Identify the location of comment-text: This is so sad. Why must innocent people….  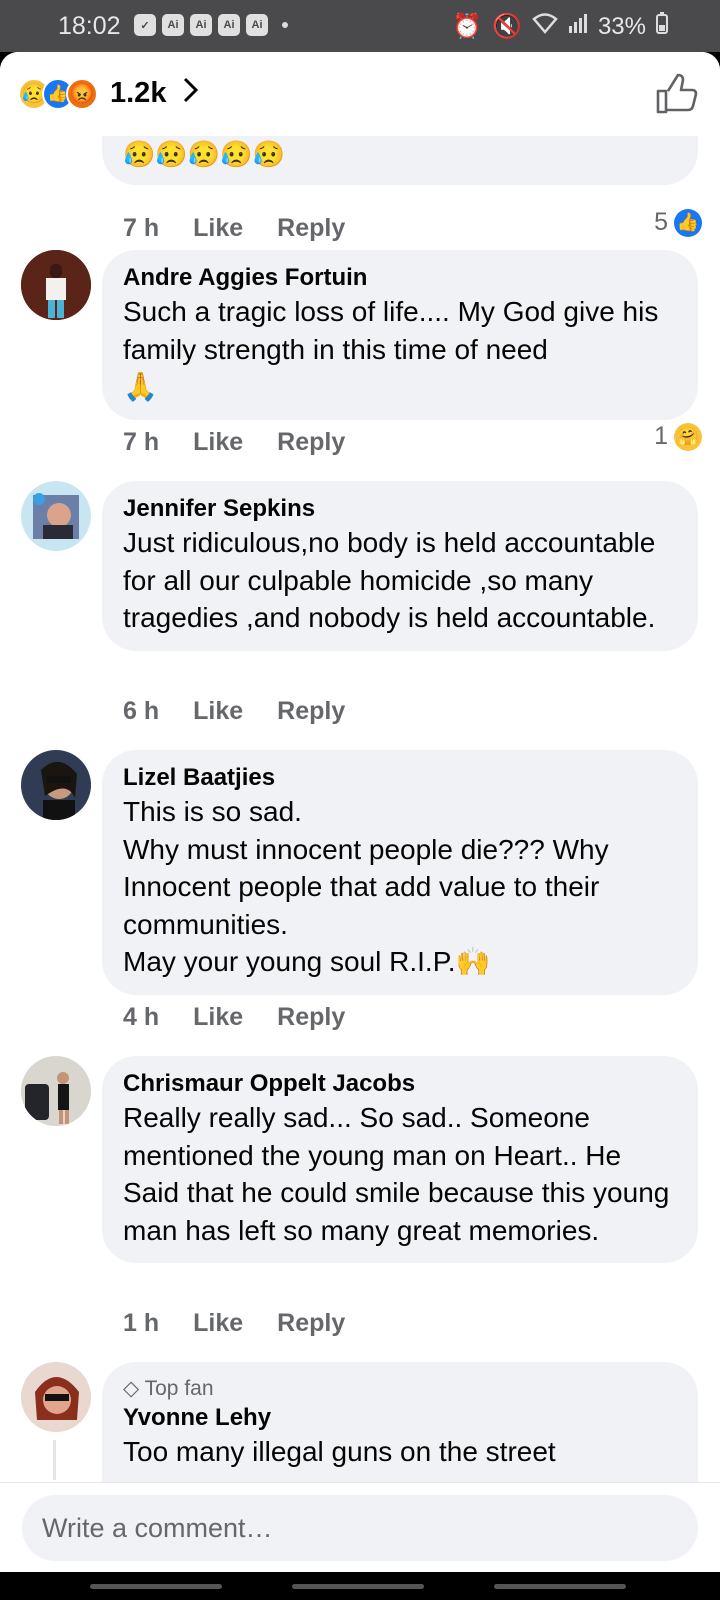
(366, 886).